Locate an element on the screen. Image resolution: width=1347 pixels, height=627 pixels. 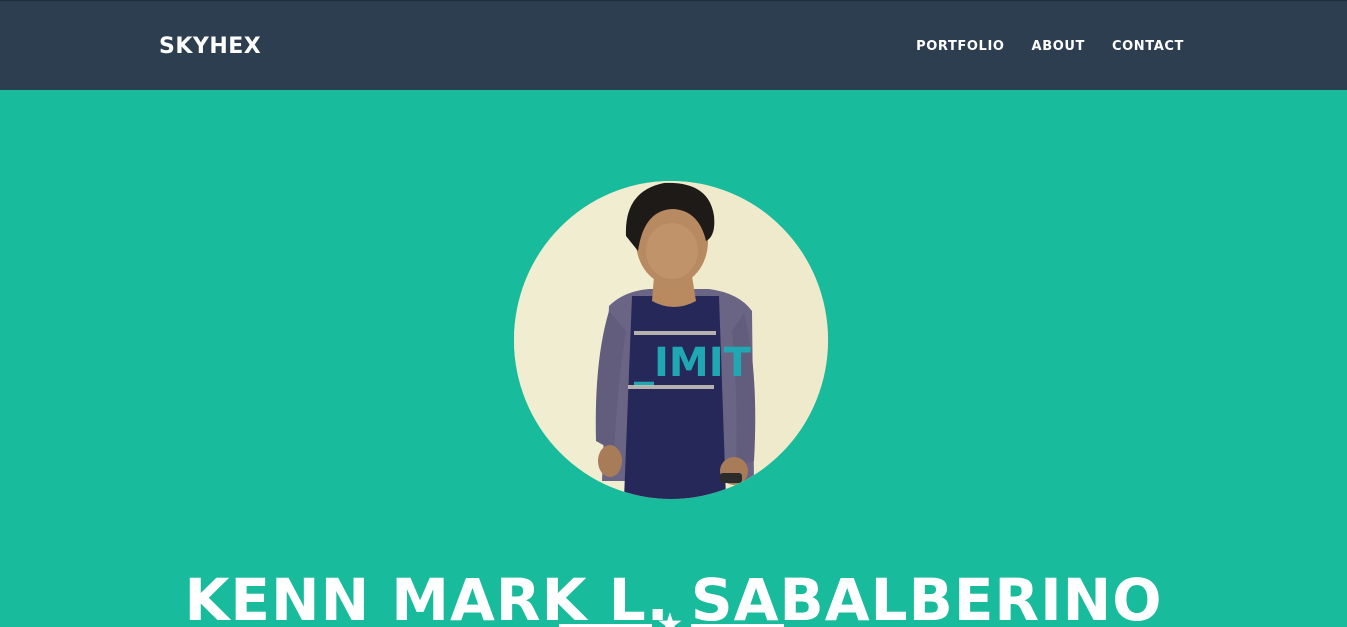
brand-logo: SKYHEX is located at coordinates (210, 47).